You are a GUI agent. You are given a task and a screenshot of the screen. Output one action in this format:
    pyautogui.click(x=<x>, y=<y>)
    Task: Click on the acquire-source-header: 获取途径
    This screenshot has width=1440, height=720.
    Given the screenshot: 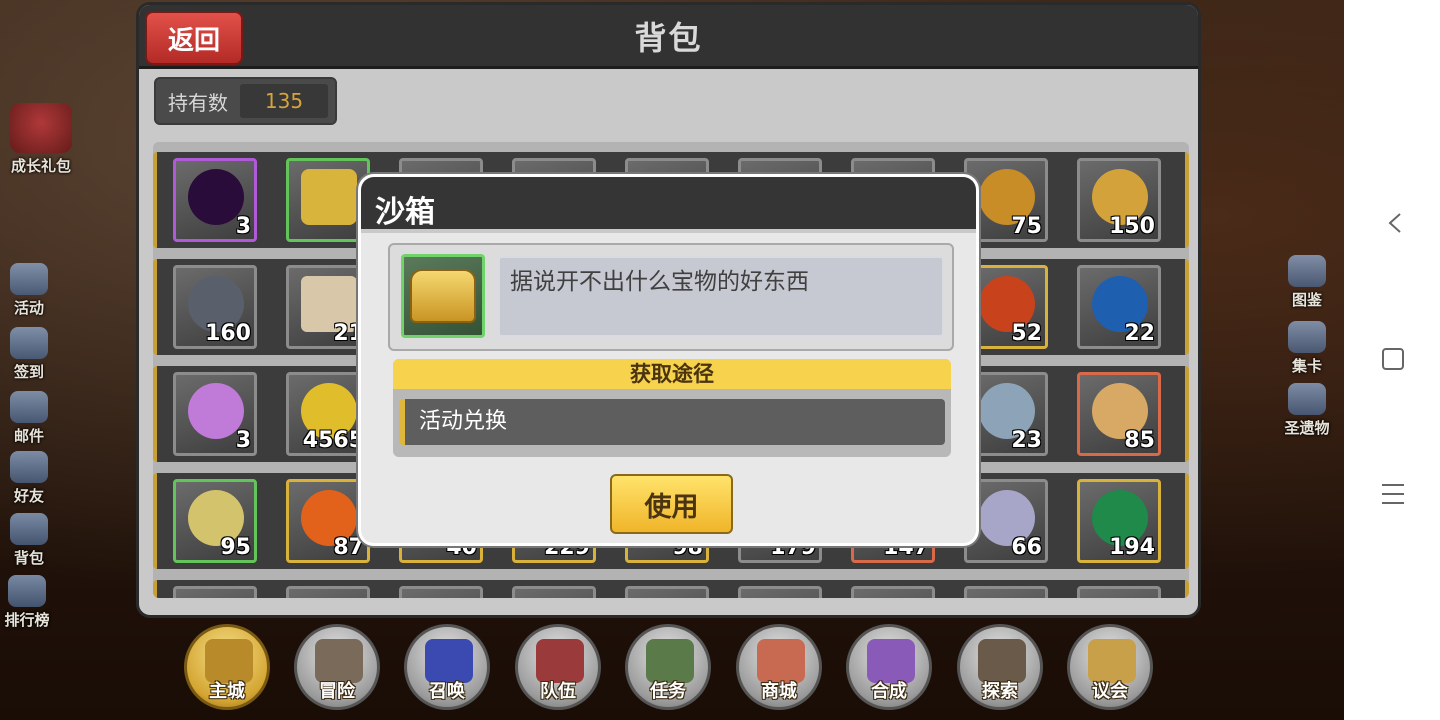 What is the action you would take?
    pyautogui.click(x=672, y=374)
    